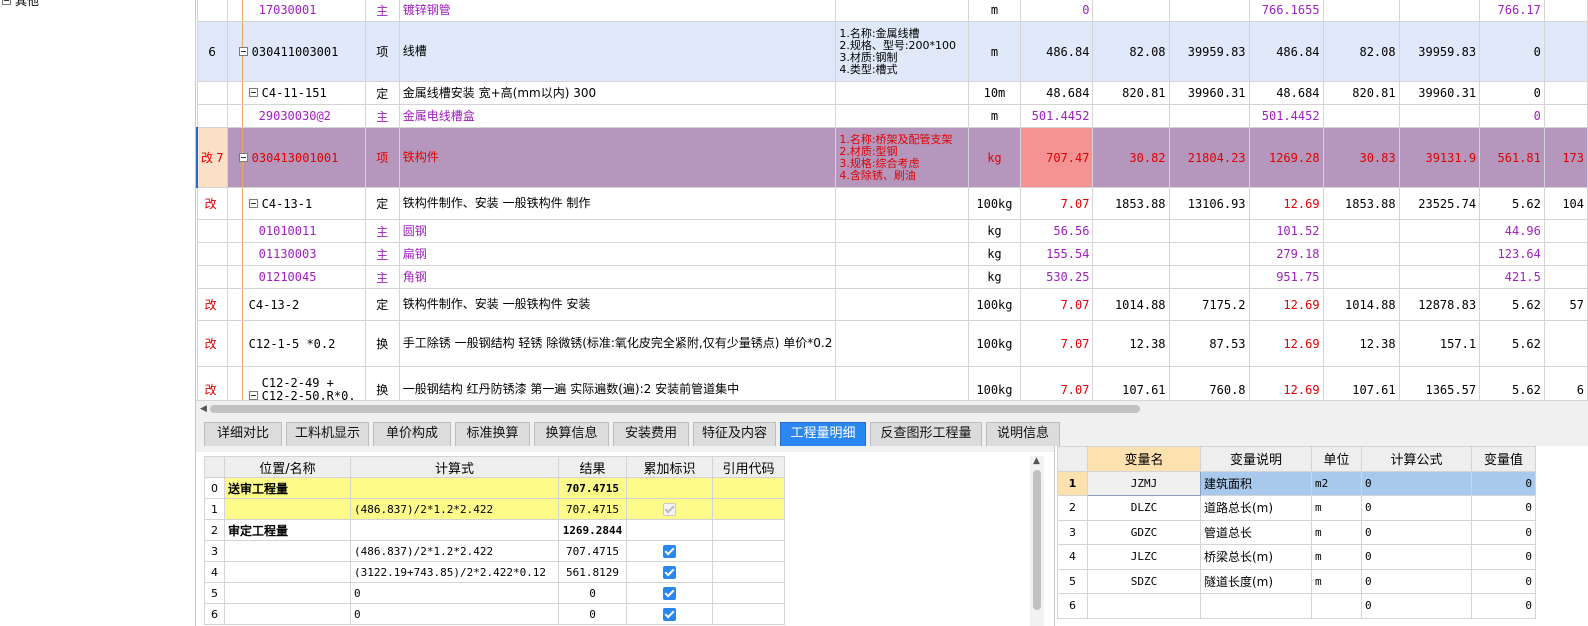 Image resolution: width=1588 pixels, height=626 pixels. I want to click on value-cell-2: 12.38, so click(1131, 343).